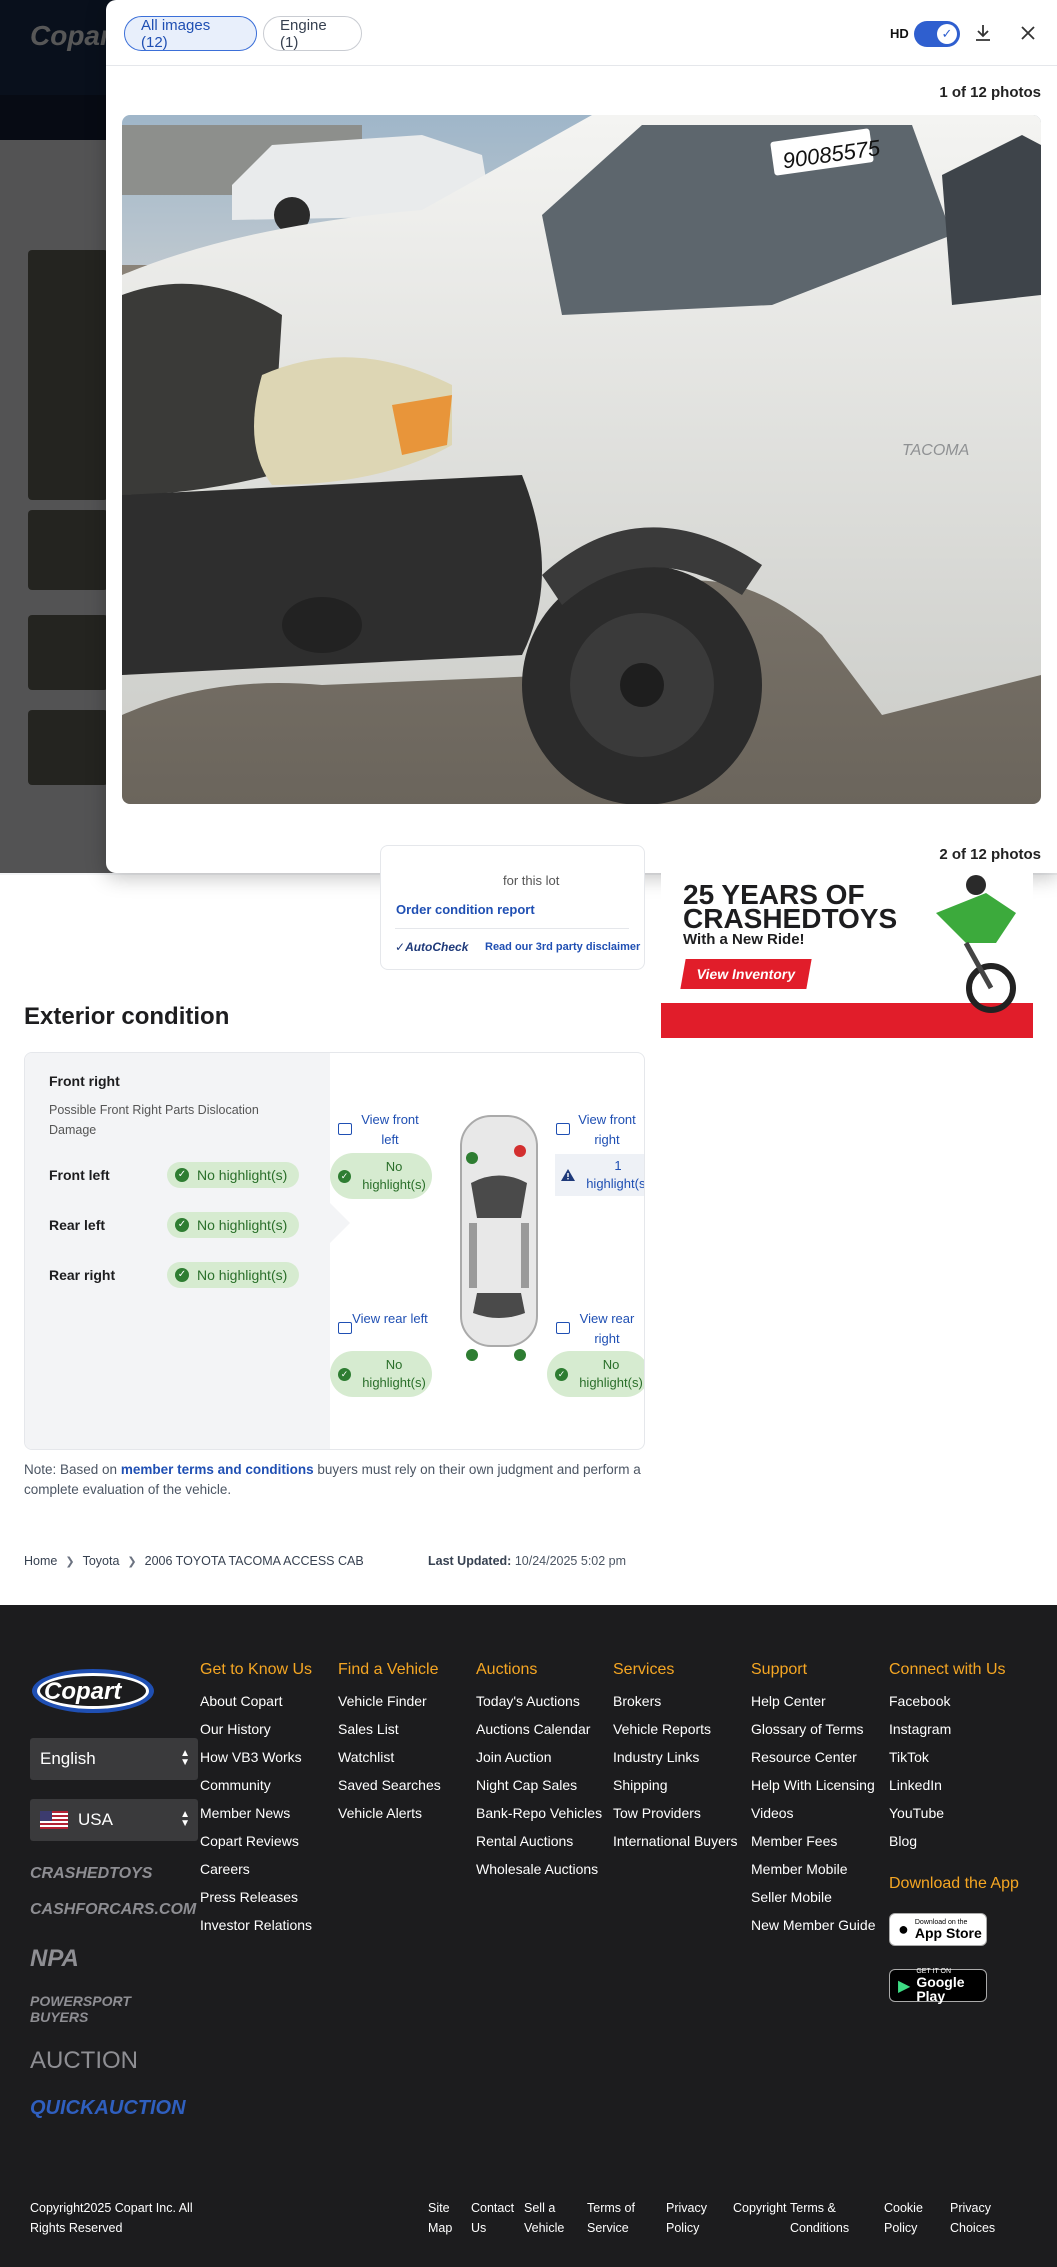 The image size is (1057, 2267). Describe the element at coordinates (763, 2208) in the screenshot. I see `copyright-link: Copyright` at that location.